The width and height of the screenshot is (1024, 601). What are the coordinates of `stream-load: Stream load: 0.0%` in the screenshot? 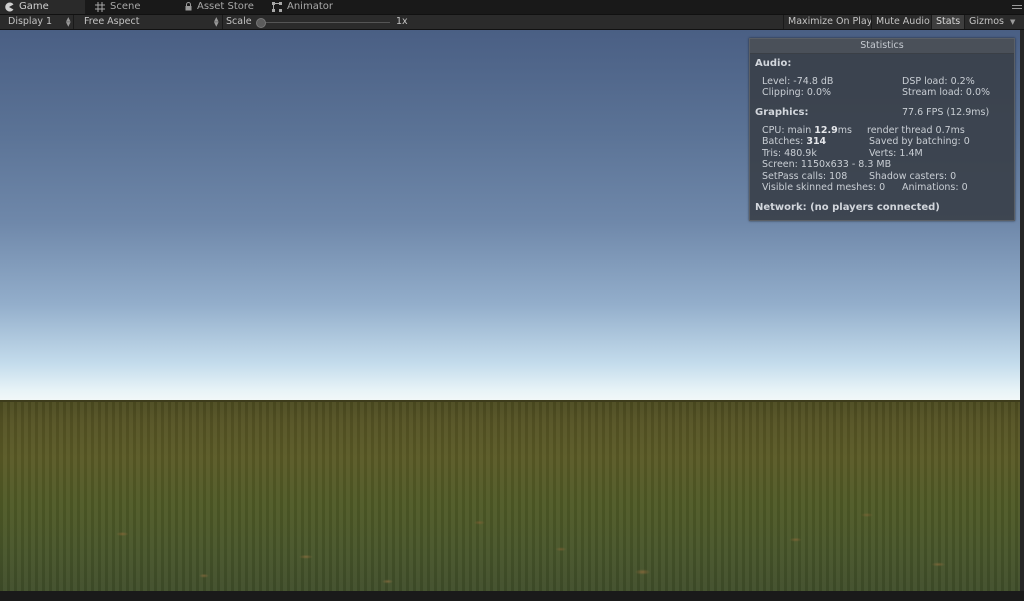 It's located at (946, 92).